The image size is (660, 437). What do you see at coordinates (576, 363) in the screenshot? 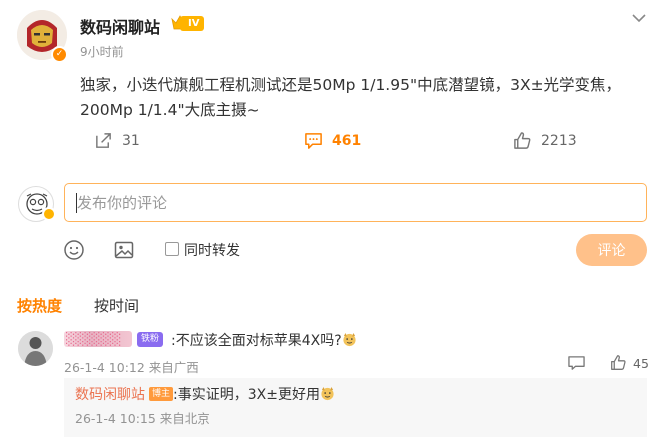
I see `reply-icon` at bounding box center [576, 363].